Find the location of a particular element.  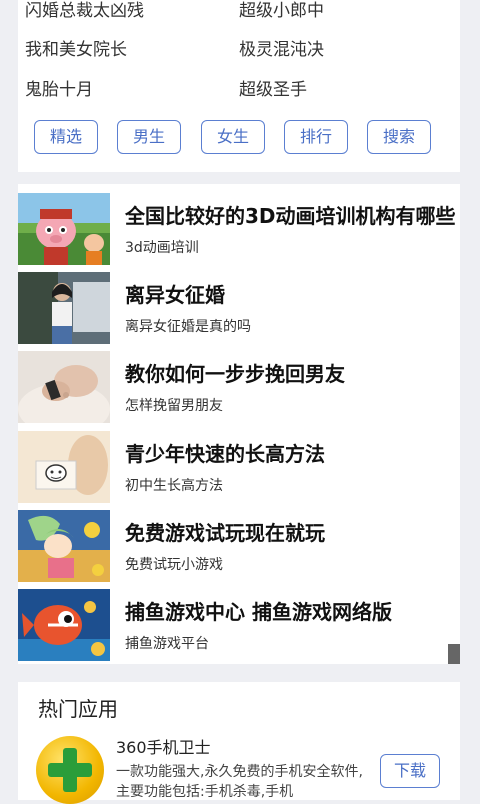

ad-subtitle: 3d动画培训 is located at coordinates (162, 248).